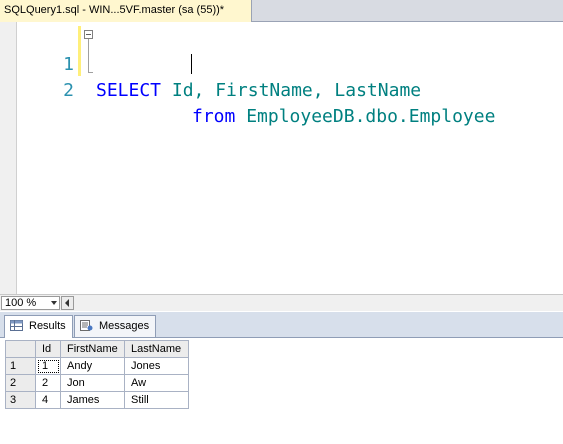 This screenshot has height=444, width=563. I want to click on zoom-dropdown: 100 %, so click(30, 303).